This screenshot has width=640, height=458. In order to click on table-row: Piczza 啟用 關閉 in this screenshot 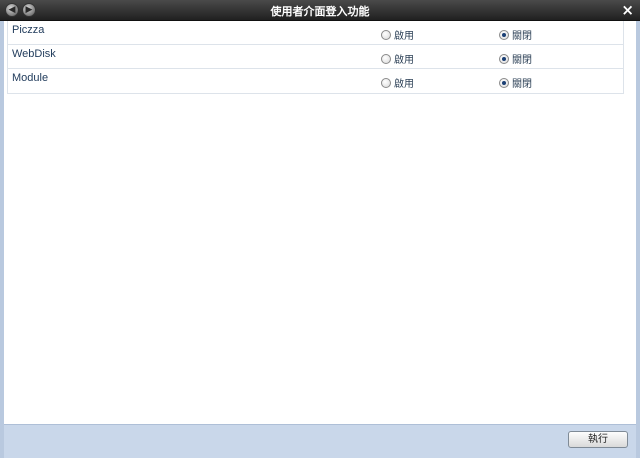, I will do `click(315, 33)`.